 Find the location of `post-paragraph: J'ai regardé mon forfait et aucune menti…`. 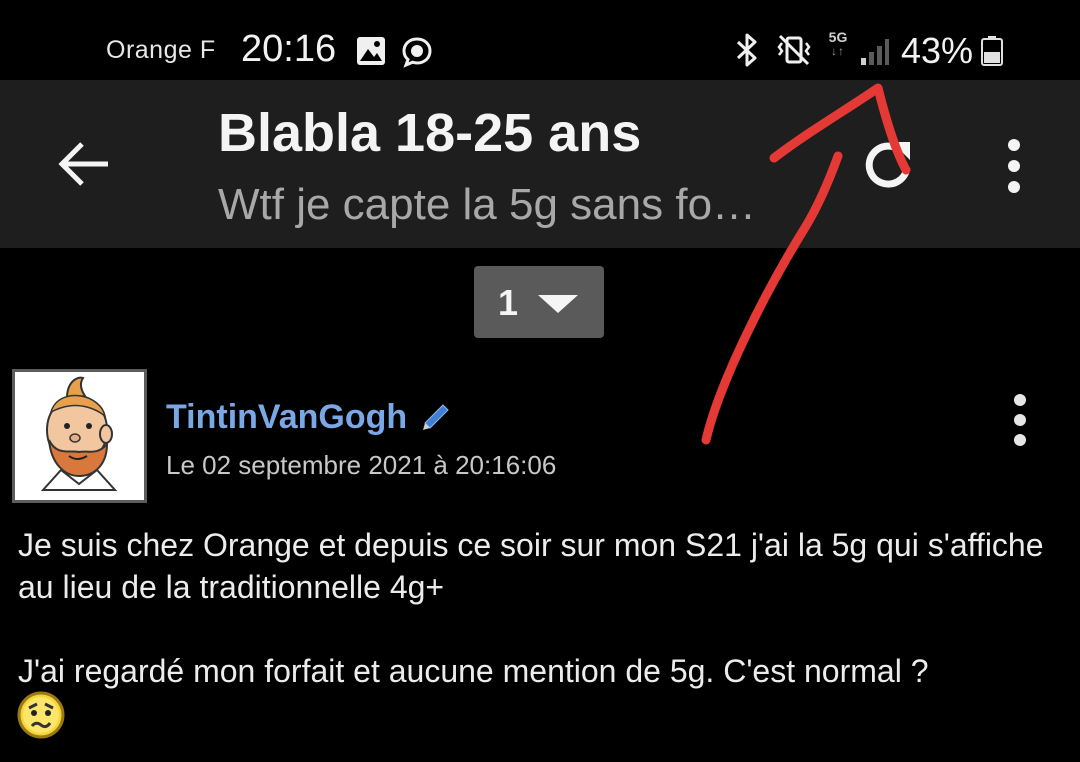

post-paragraph: J'ai regardé mon forfait et aucune menti… is located at coordinates (473, 671).